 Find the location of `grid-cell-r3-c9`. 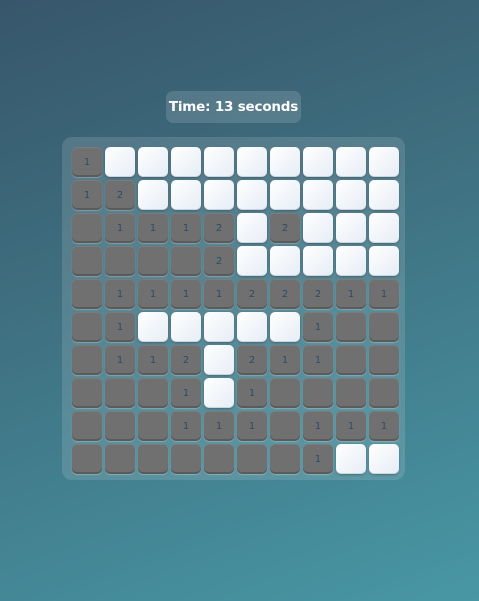

grid-cell-r3-c9 is located at coordinates (384, 261).